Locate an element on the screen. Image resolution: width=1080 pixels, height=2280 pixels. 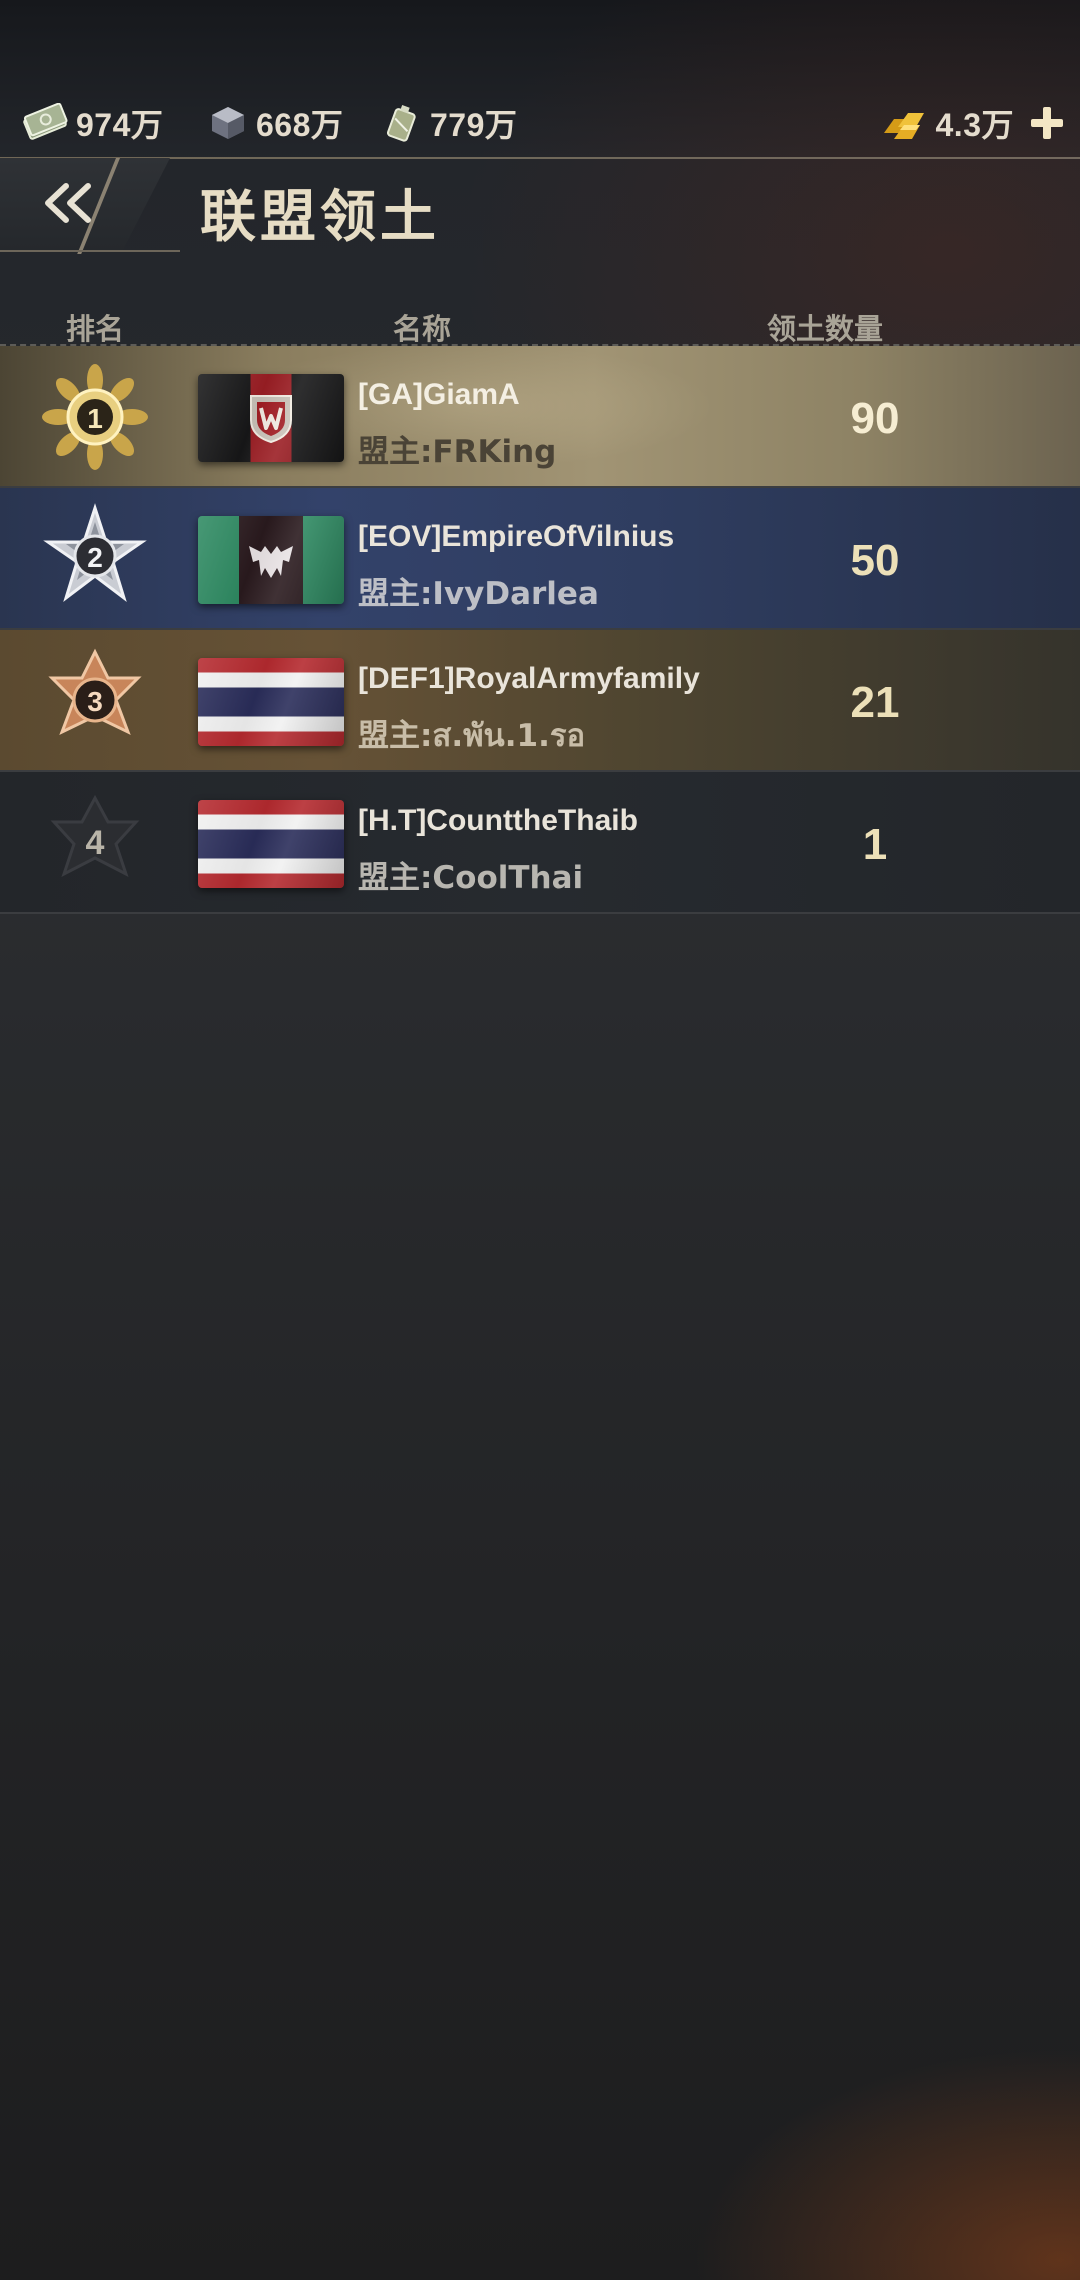
alliance-name: [DEF1]RoyalArmyfamily is located at coordinates (529, 678).